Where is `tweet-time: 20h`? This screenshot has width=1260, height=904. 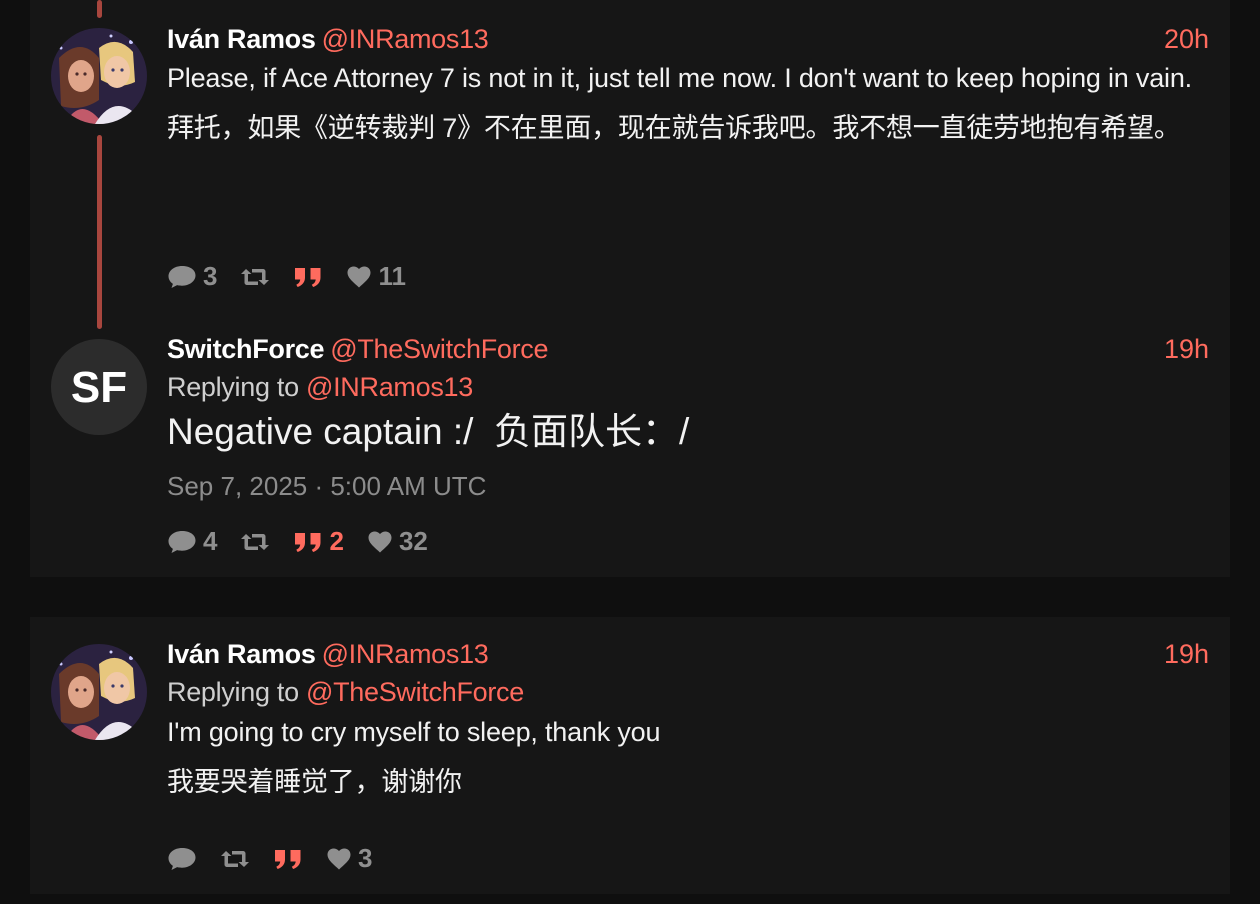
tweet-time: 20h is located at coordinates (1186, 39).